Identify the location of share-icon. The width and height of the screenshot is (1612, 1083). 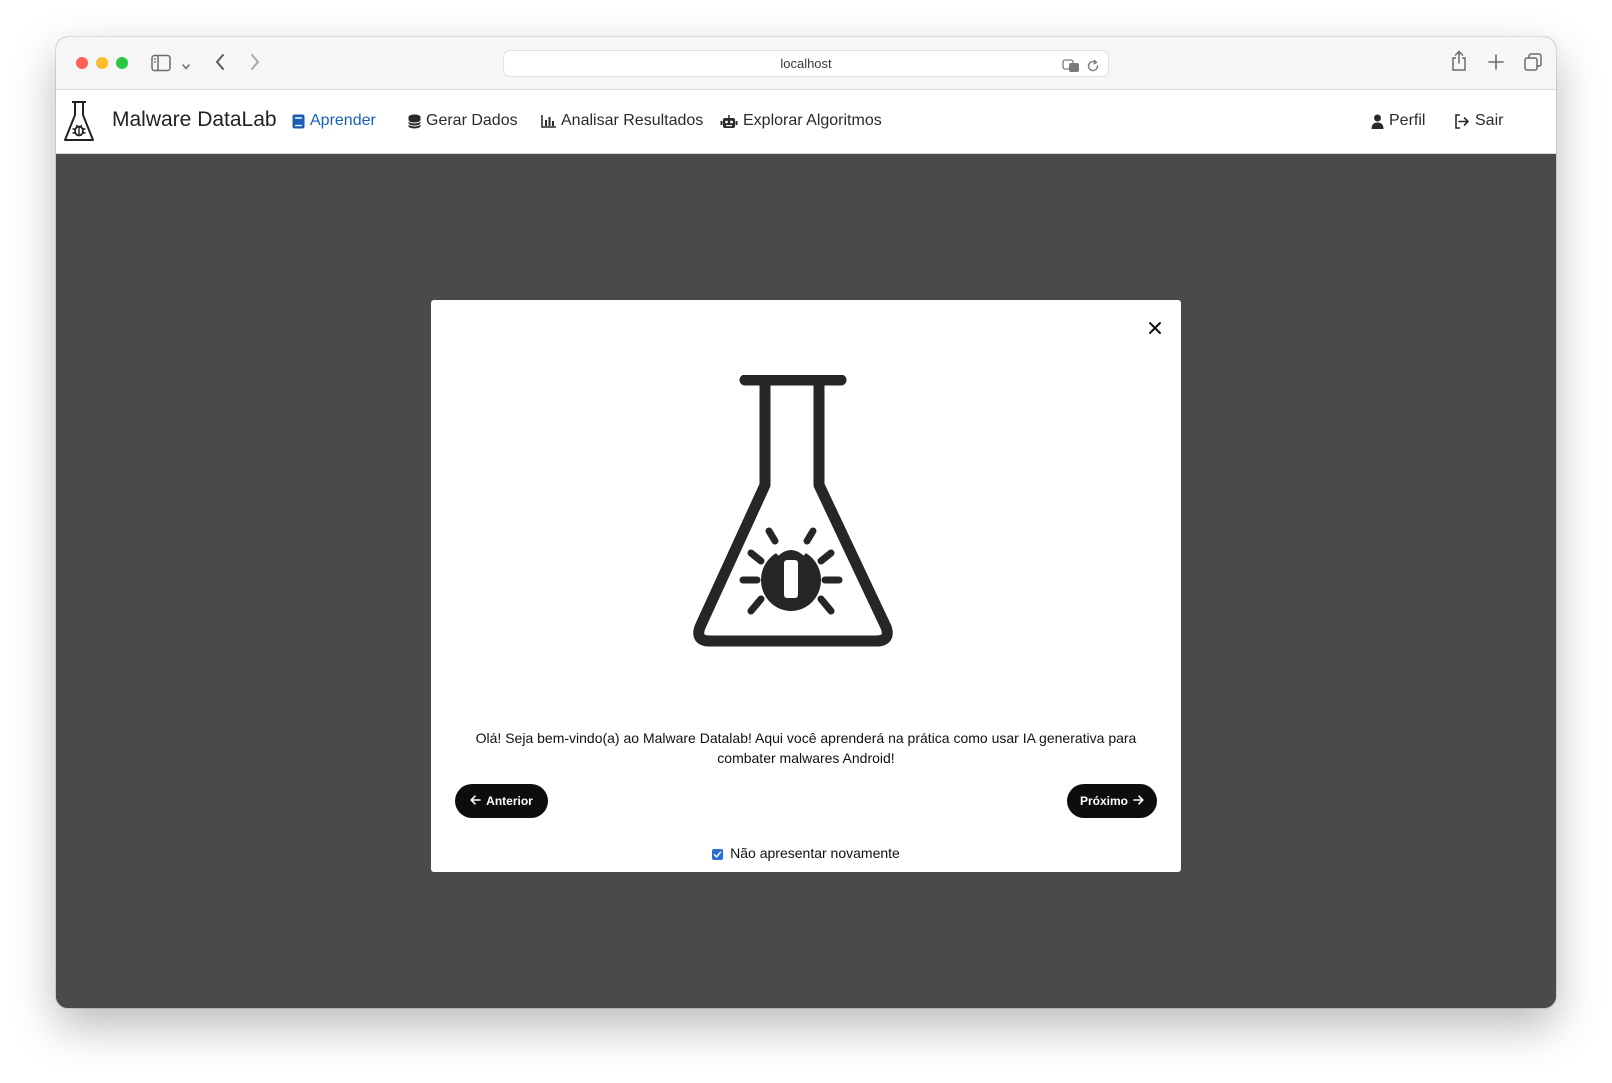
(1459, 63).